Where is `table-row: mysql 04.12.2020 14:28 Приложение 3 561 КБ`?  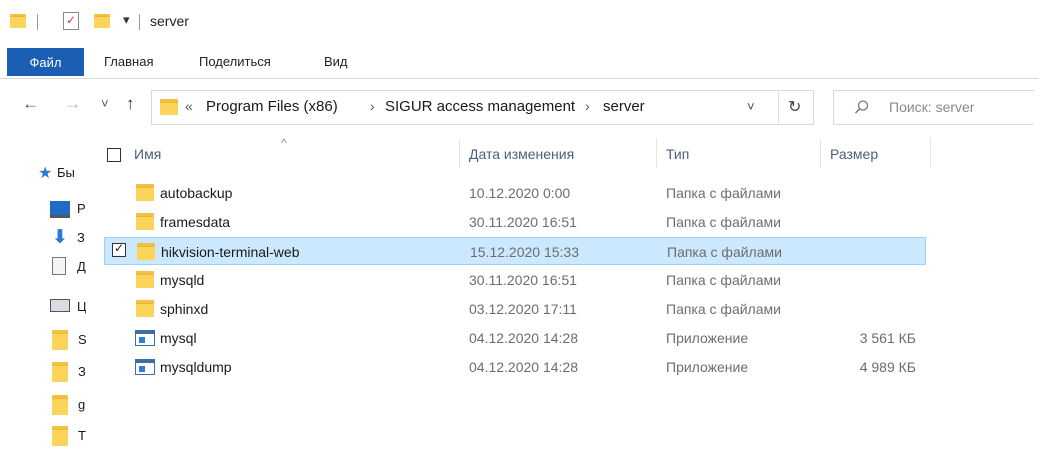 table-row: mysql 04.12.2020 14:28 Приложение 3 561 КБ is located at coordinates (515, 338).